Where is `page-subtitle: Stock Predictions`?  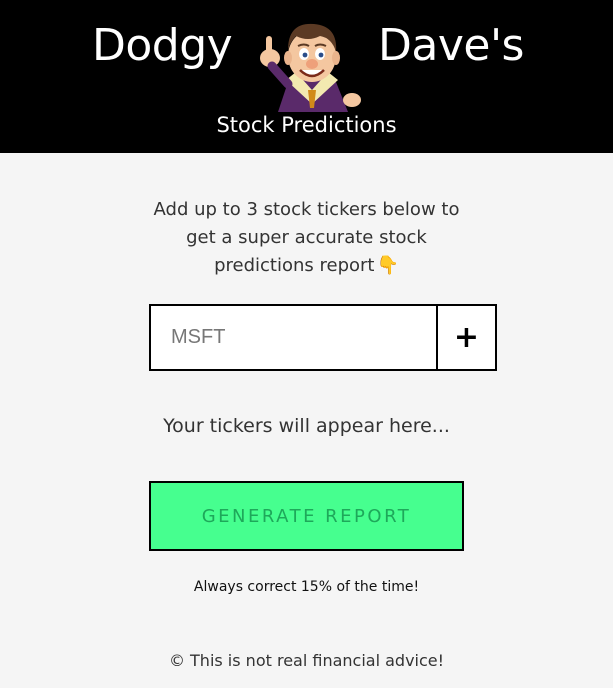 page-subtitle: Stock Predictions is located at coordinates (306, 125).